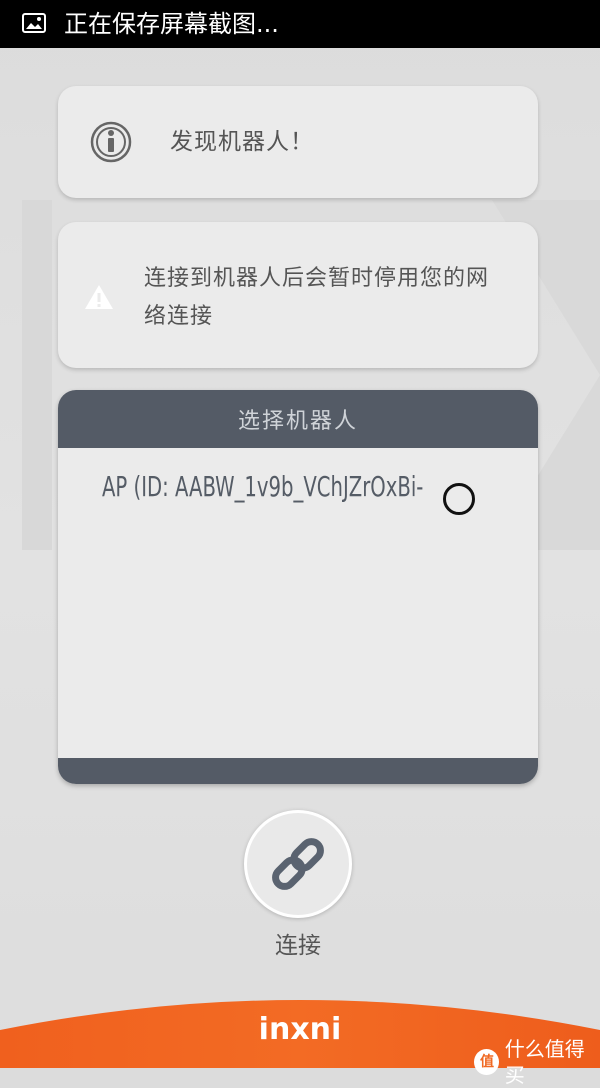  I want to click on network-warning-notice: 连接到机器人后会暂时停用您的网络连接, so click(298, 295).